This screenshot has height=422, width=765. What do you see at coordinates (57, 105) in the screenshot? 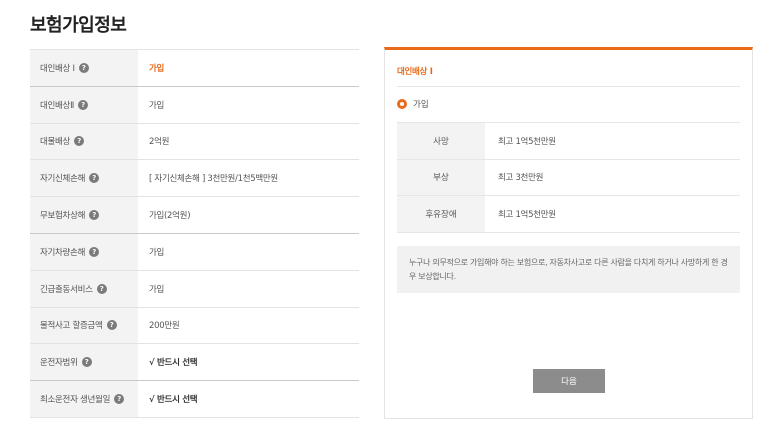
I see `coverage-label: 대인배상Ⅱ` at bounding box center [57, 105].